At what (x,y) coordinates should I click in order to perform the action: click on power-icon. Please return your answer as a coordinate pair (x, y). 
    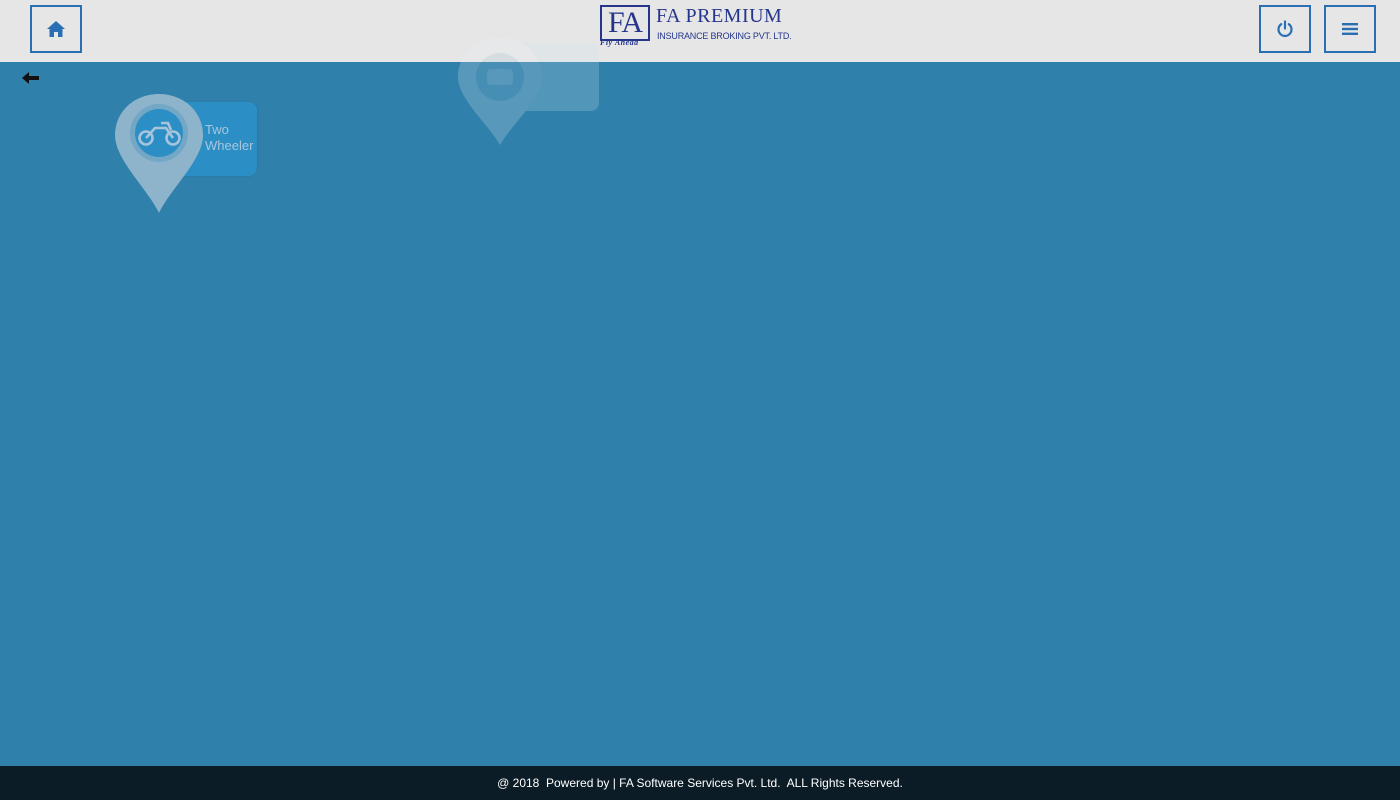
    Looking at the image, I should click on (1285, 29).